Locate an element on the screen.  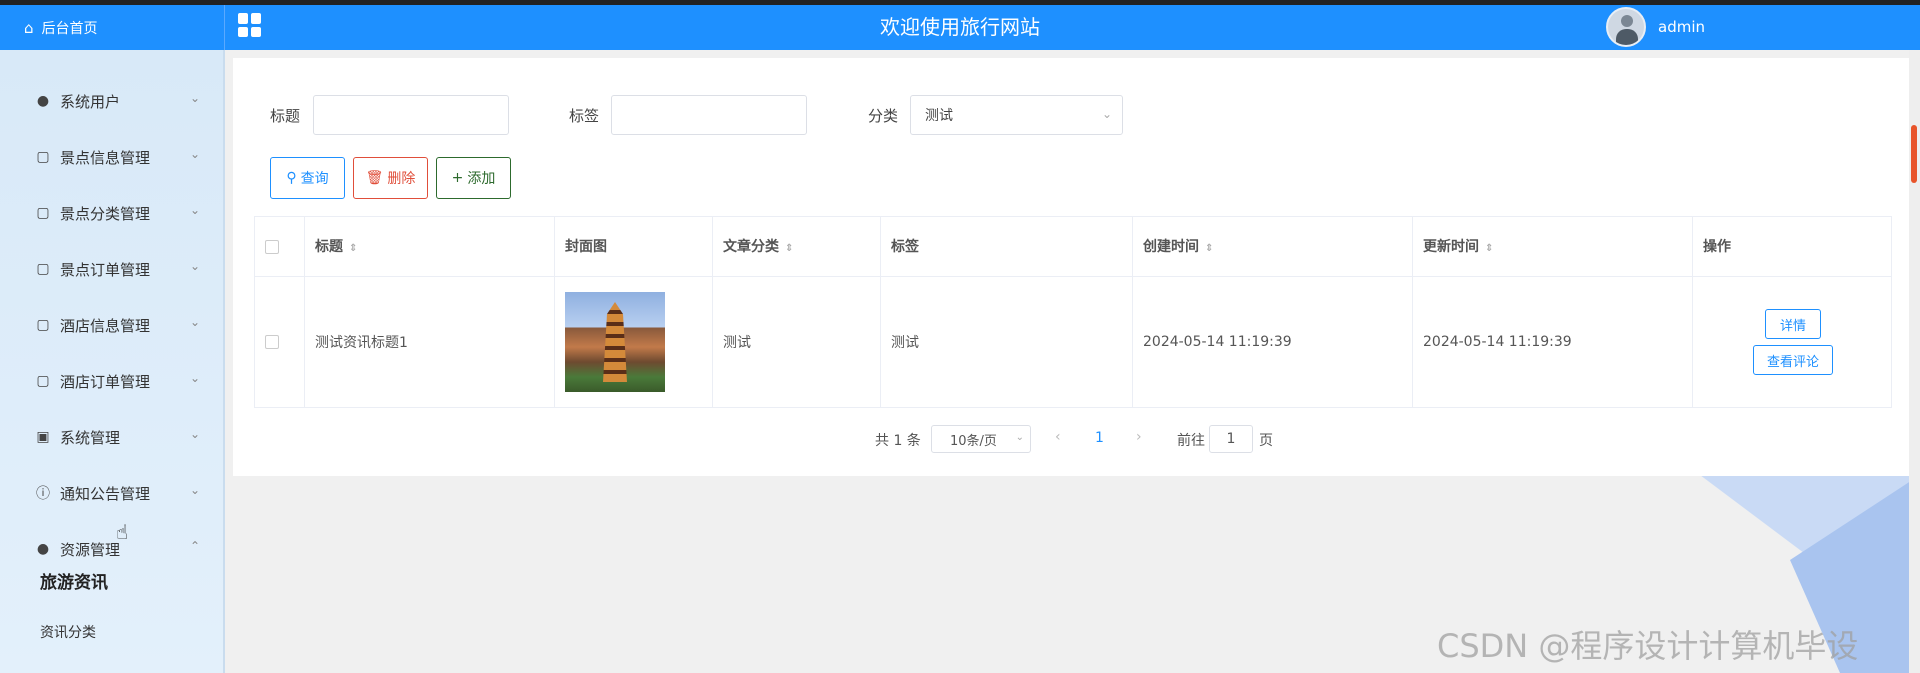
sidebar-item-hotel-info: ▢ 酒店信息管理 ⌄ is located at coordinates (112, 325).